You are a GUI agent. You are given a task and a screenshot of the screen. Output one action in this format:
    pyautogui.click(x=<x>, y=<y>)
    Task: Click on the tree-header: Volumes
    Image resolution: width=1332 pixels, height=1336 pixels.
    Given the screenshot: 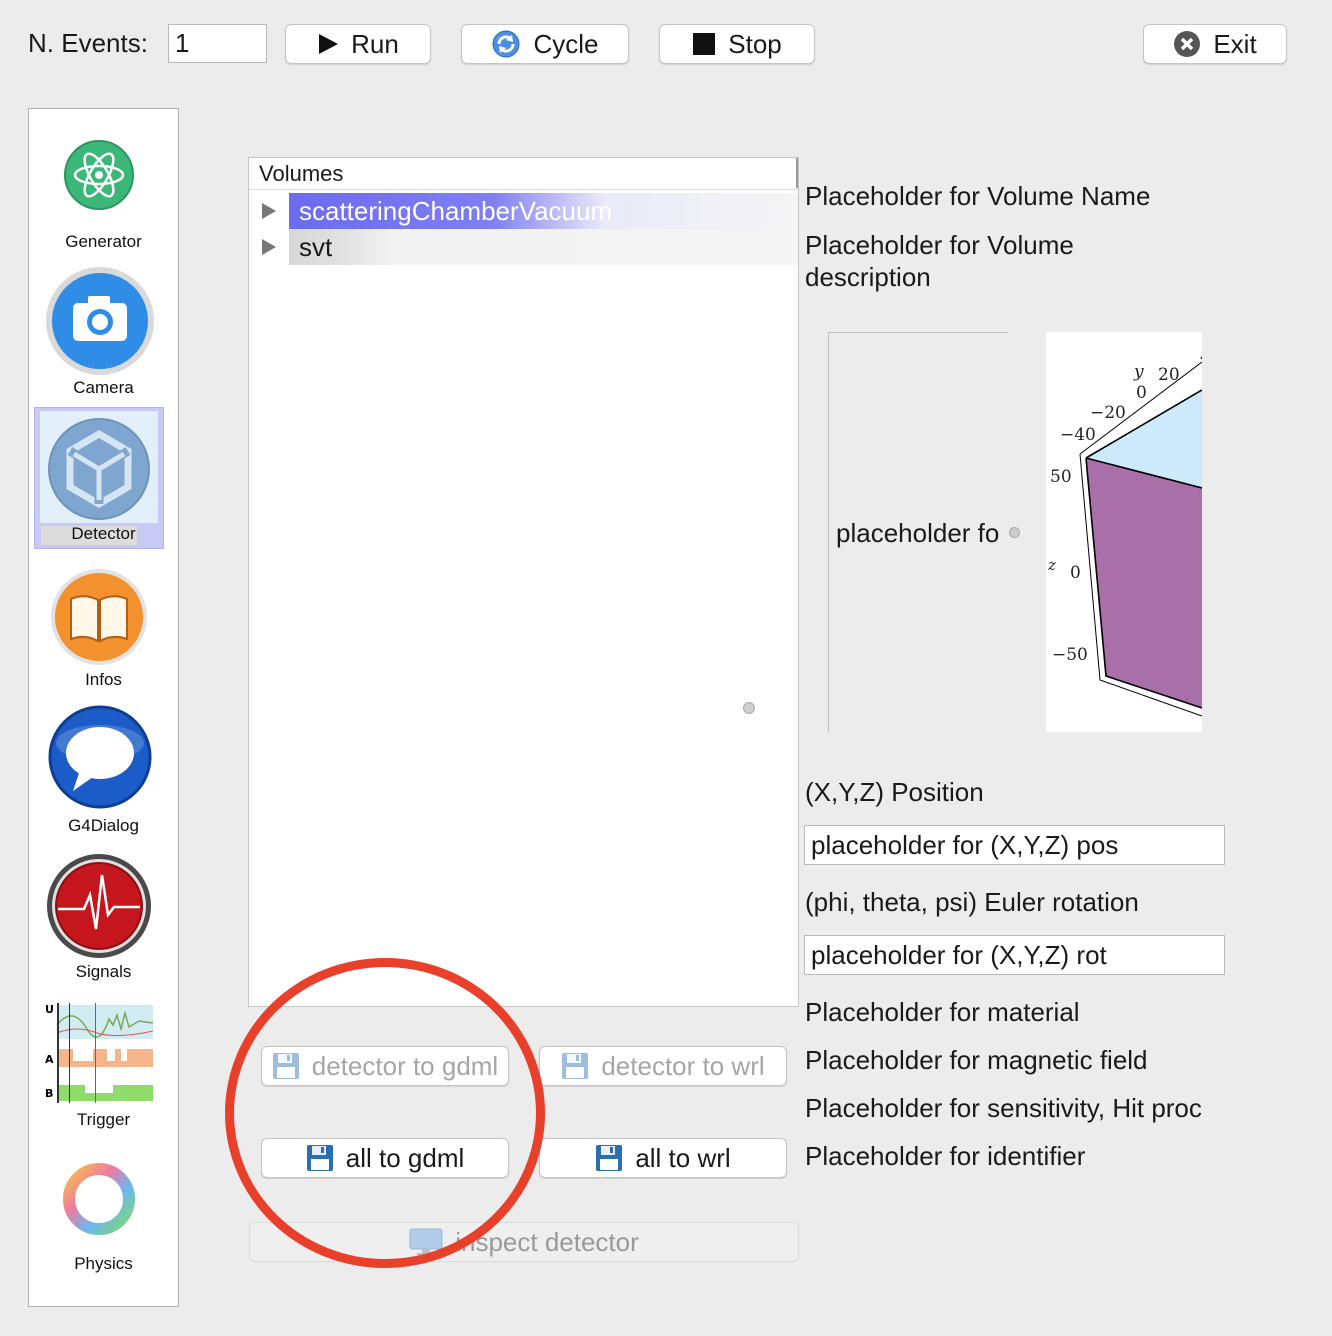 What is the action you would take?
    pyautogui.click(x=523, y=174)
    